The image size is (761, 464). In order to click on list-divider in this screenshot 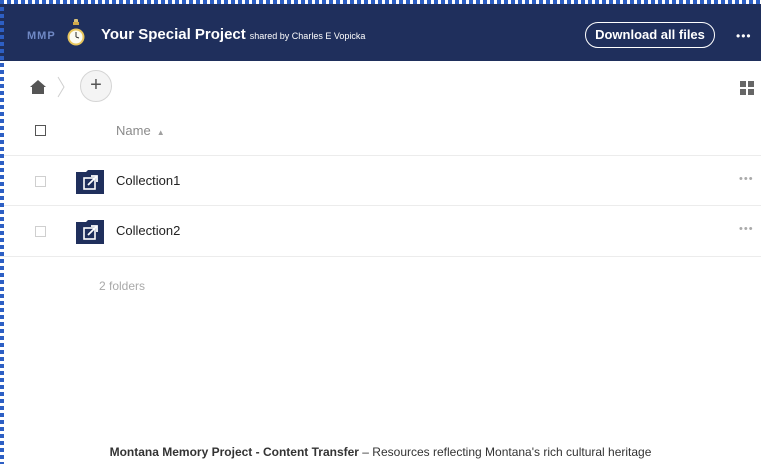, I will do `click(380, 256)`.